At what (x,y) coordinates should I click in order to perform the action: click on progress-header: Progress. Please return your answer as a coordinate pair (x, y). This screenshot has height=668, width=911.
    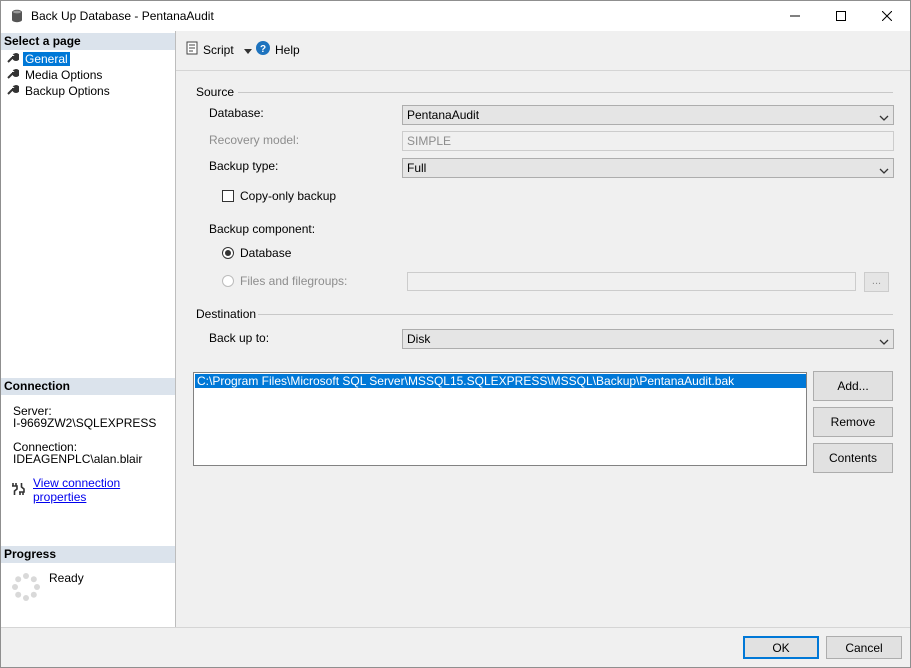
    Looking at the image, I should click on (88, 554).